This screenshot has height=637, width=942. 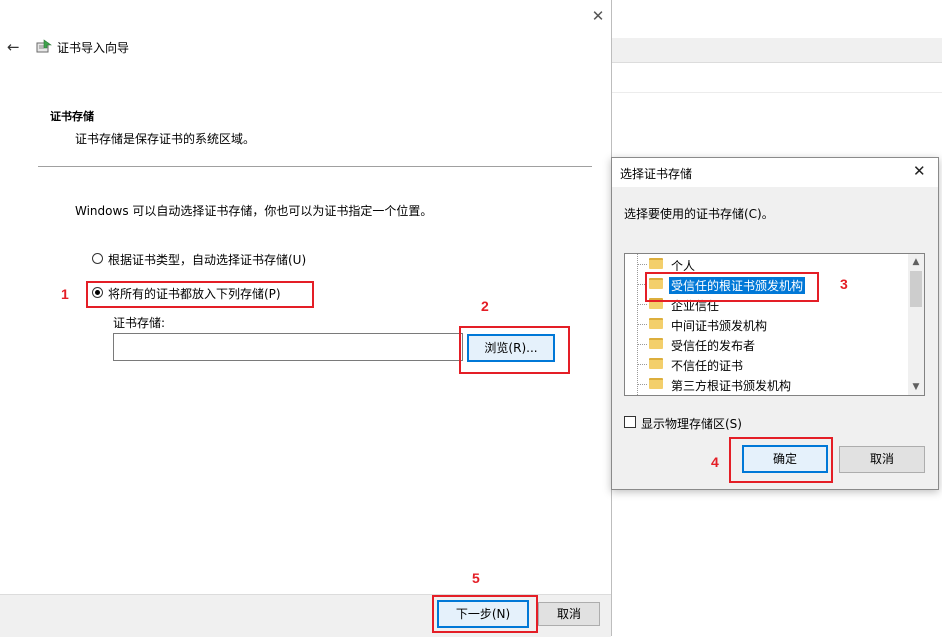 What do you see at coordinates (44, 46) in the screenshot?
I see `certificate-icon` at bounding box center [44, 46].